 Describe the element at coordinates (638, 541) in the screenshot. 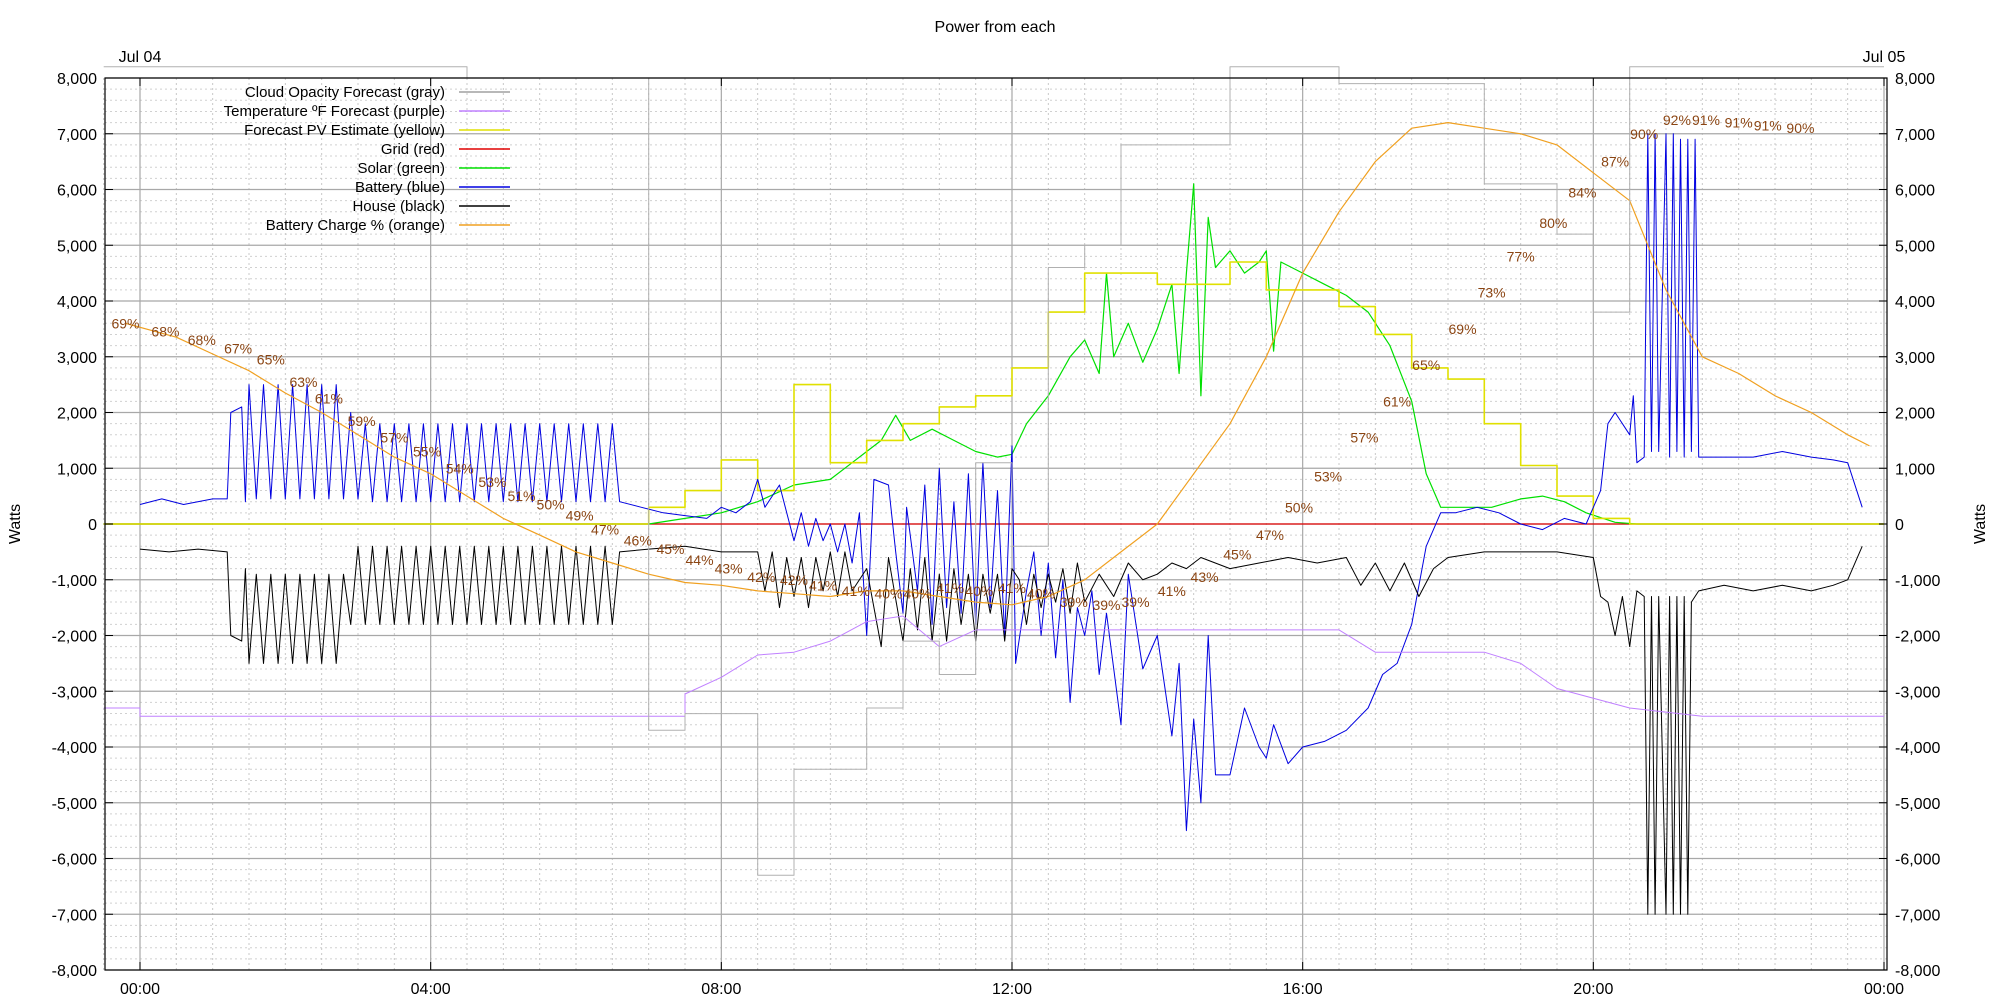

I see `battery-charge-label: 46%` at that location.